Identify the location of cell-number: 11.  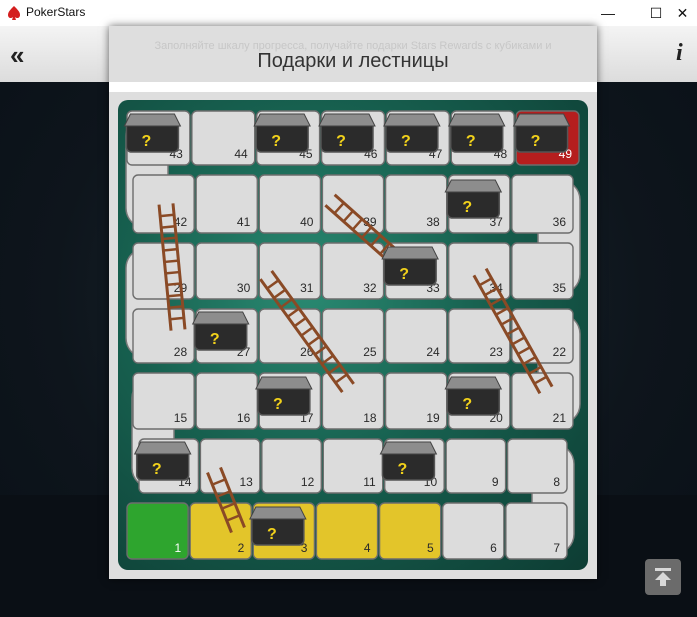
(369, 482).